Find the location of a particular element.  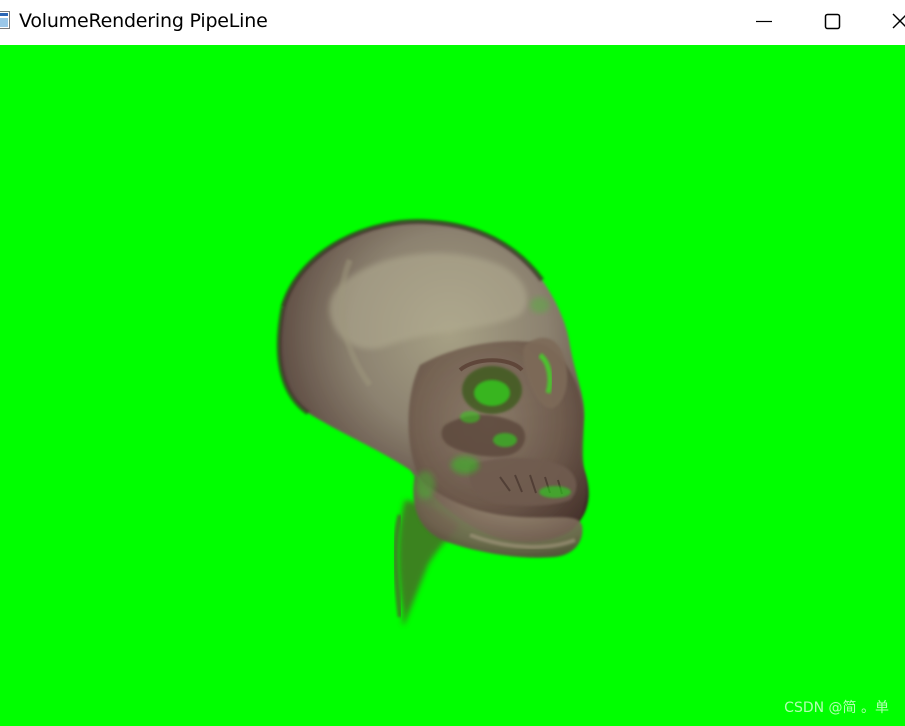

vtk-window-icon is located at coordinates (5, 20).